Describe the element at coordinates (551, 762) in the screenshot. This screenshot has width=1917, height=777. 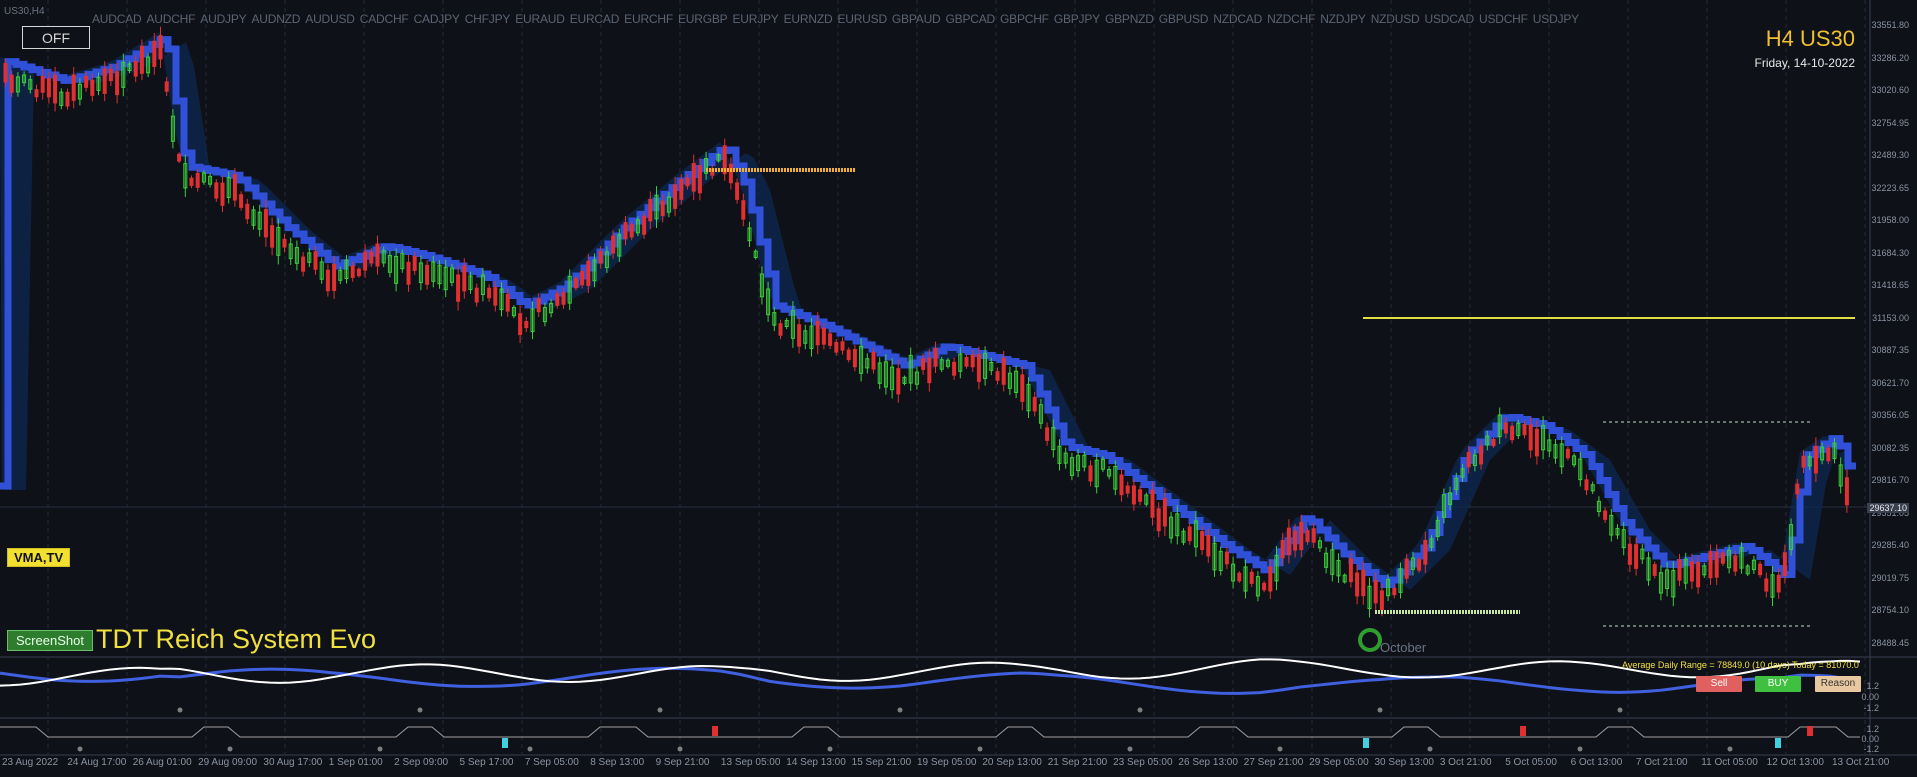
I see `time-tick: 7 Sep 05:00` at that location.